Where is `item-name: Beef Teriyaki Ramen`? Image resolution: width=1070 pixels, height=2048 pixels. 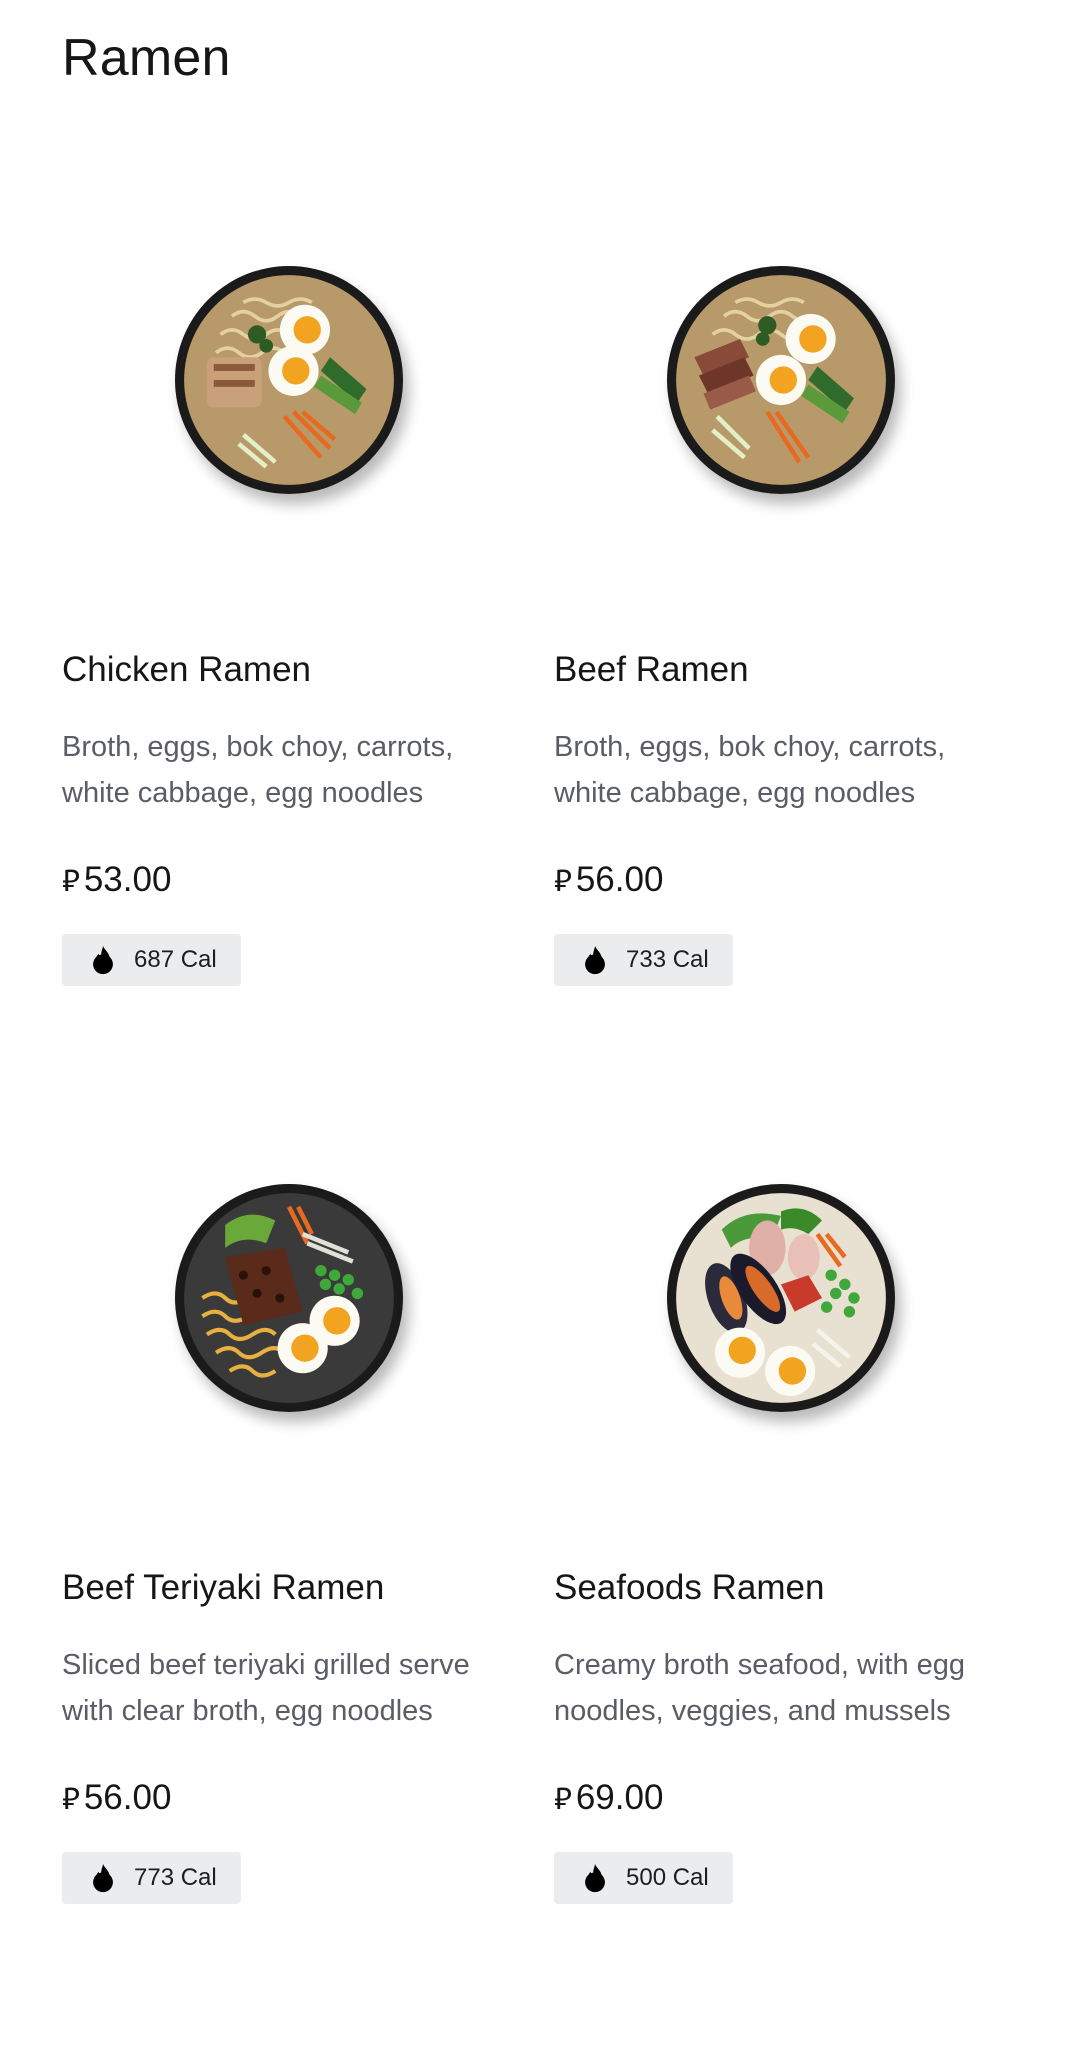 item-name: Beef Teriyaki Ramen is located at coordinates (223, 1587).